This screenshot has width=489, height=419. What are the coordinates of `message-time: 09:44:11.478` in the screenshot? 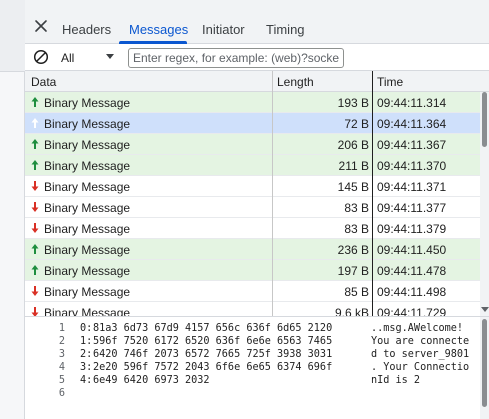 It's located at (412, 271).